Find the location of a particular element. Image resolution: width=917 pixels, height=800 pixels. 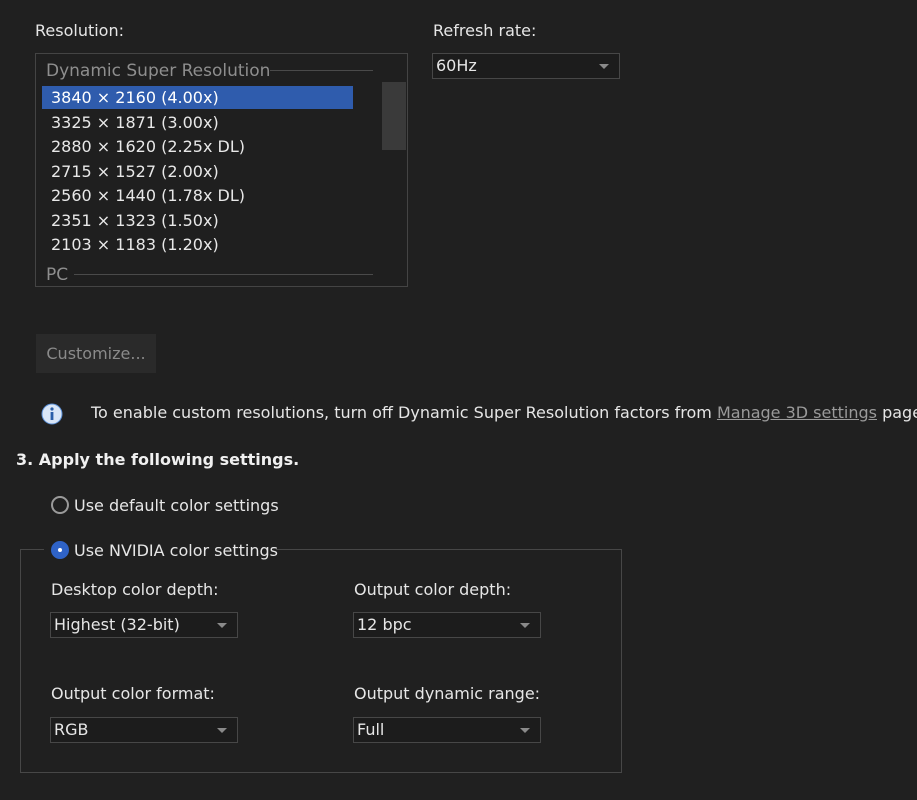

scrollbar-thumb is located at coordinates (394, 116).